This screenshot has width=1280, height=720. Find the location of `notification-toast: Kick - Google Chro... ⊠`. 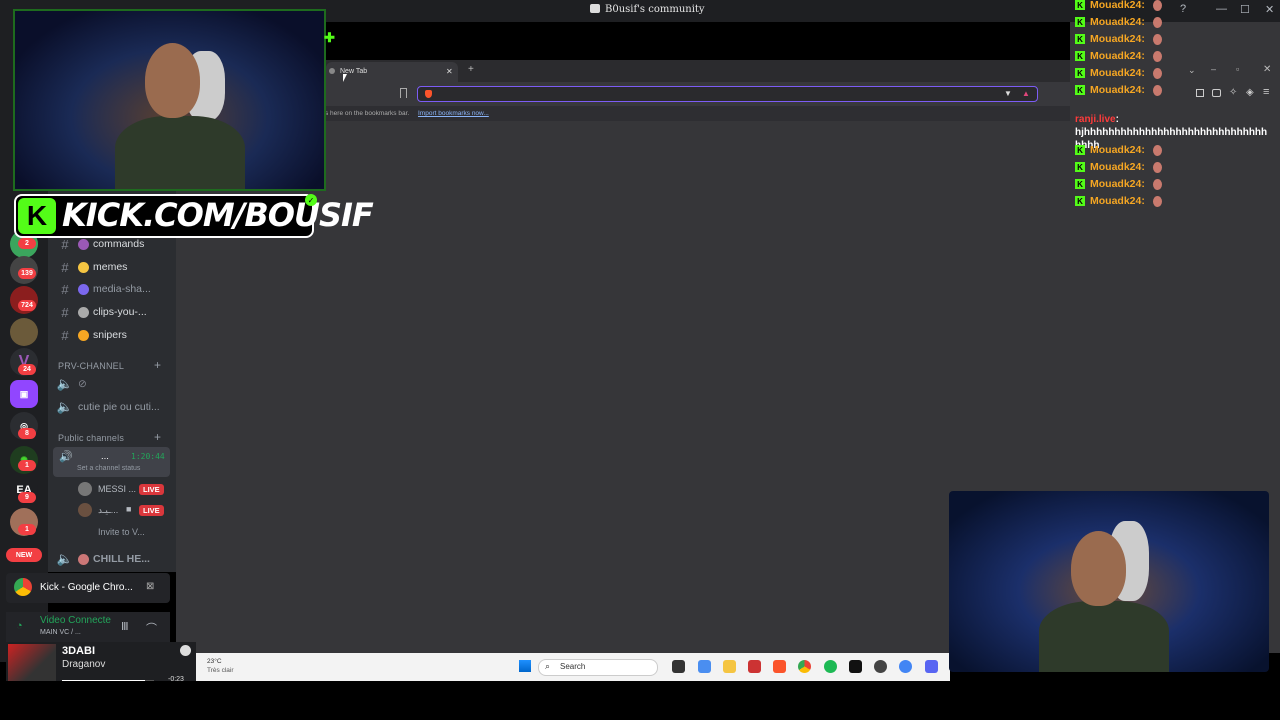

notification-toast: Kick - Google Chro... ⊠ is located at coordinates (88, 588).